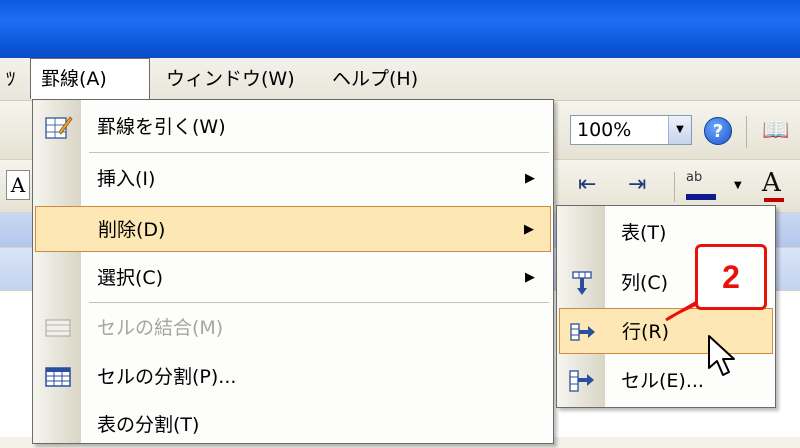  Describe the element at coordinates (718, 131) in the screenshot. I see `help-icon: ?` at that location.